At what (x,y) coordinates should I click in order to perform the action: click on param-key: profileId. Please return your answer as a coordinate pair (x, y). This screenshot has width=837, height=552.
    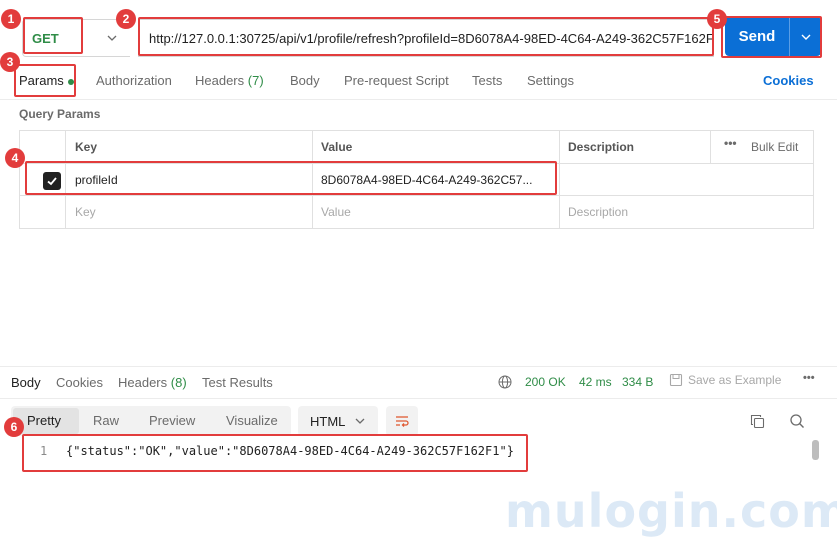
    Looking at the image, I should click on (96, 180).